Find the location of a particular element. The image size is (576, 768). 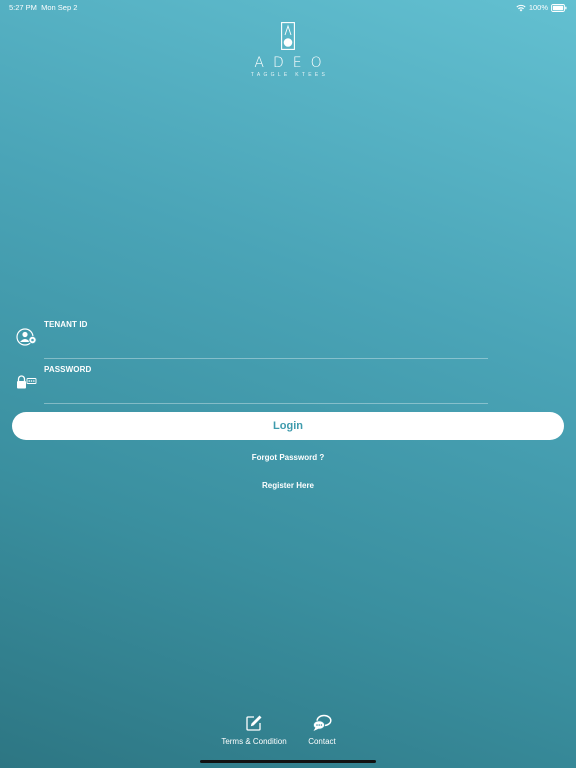

edit-document-icon is located at coordinates (254, 724).